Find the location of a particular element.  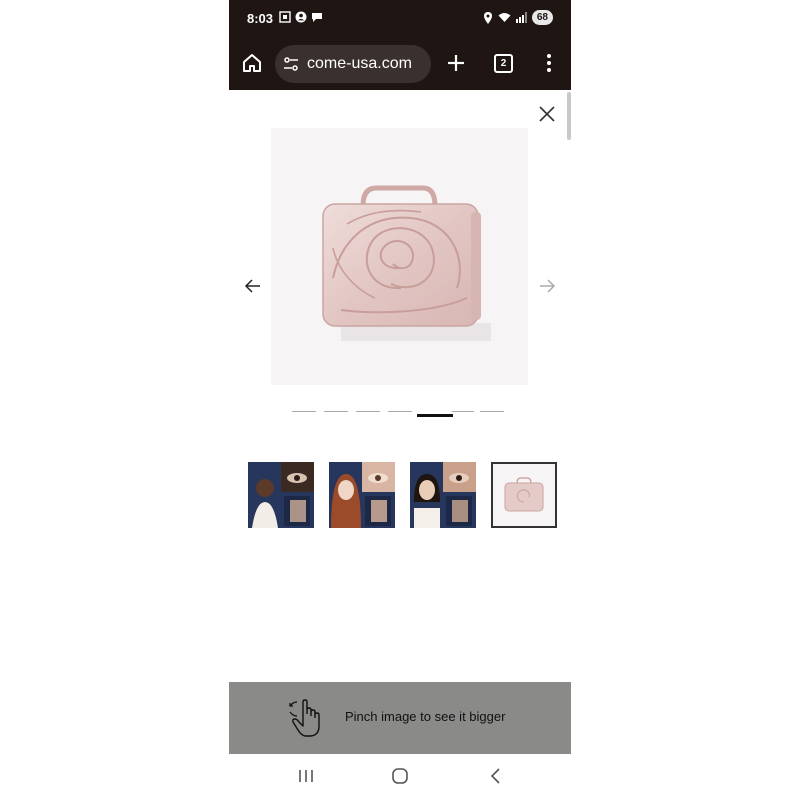

thumb-model-asian is located at coordinates (443, 495).